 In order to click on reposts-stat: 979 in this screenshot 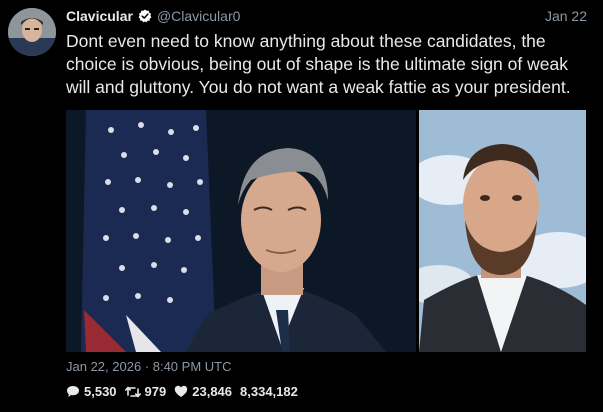, I will do `click(145, 391)`.